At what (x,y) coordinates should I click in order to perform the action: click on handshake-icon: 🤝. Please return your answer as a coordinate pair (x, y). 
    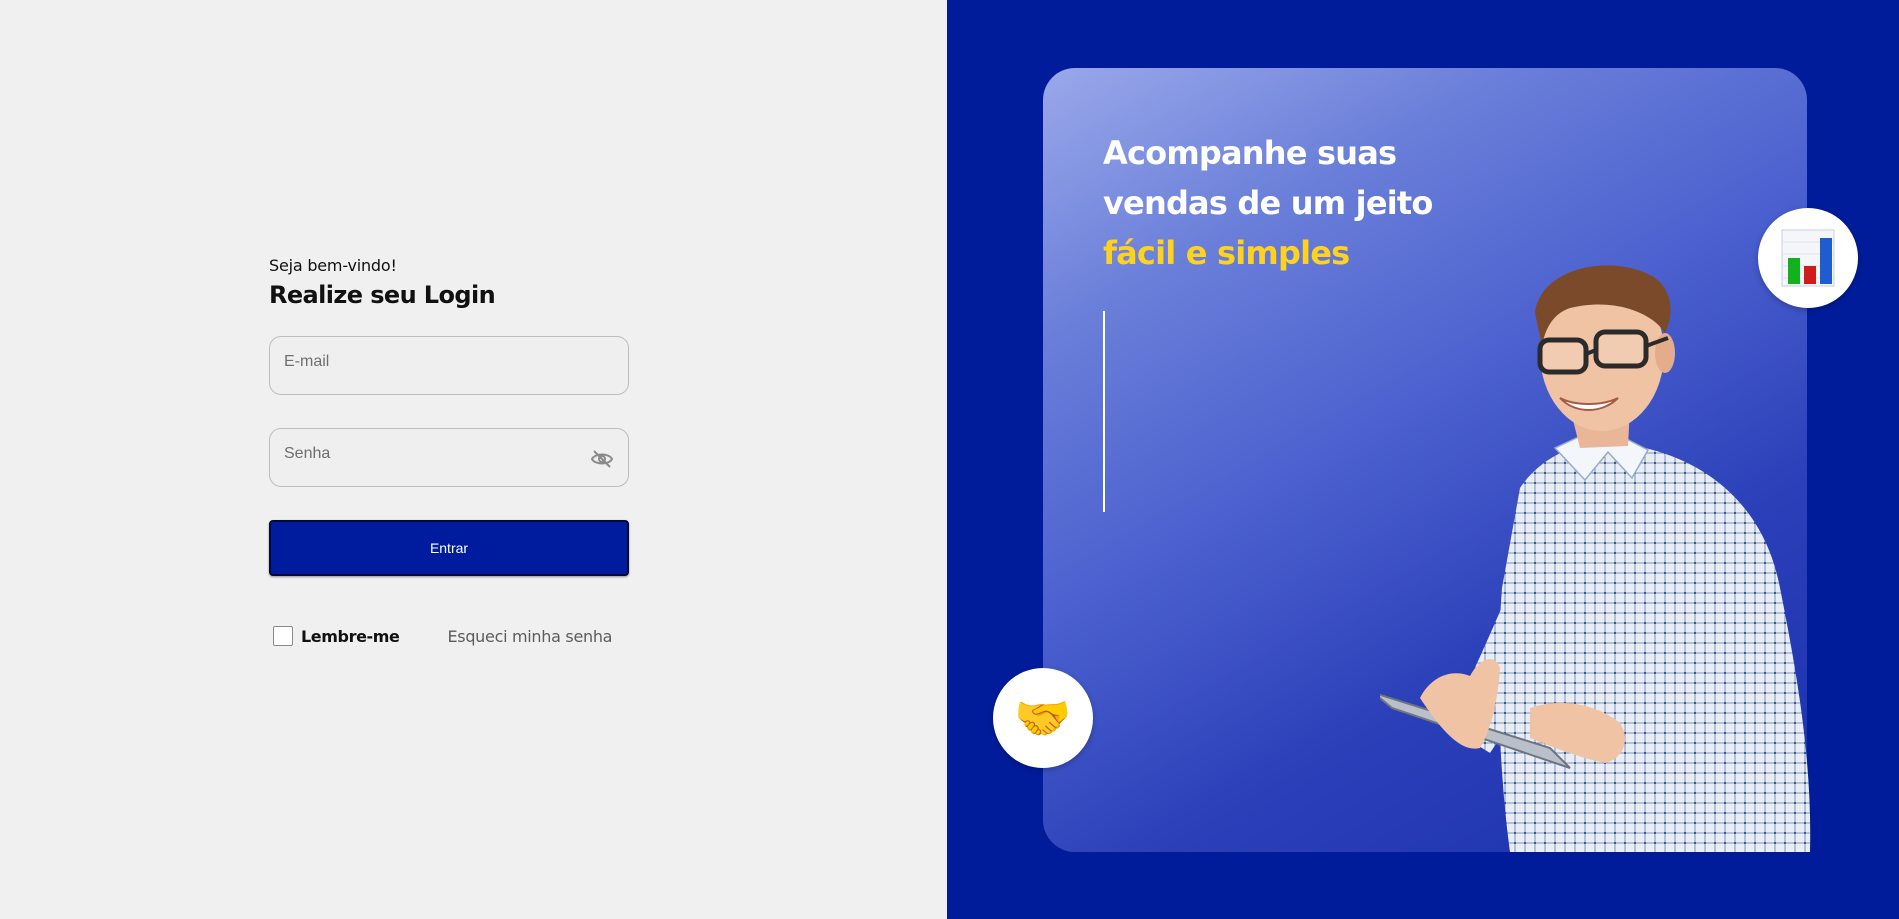
    Looking at the image, I should click on (1043, 717).